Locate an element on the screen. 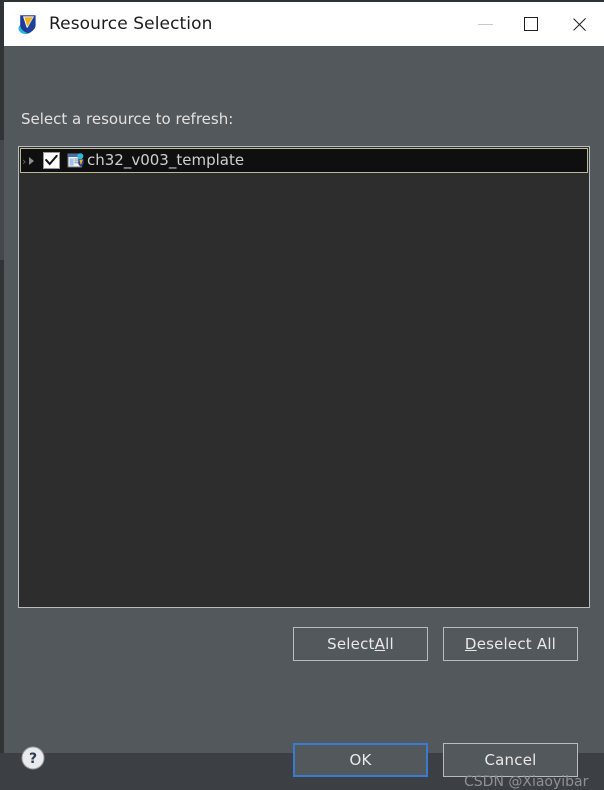 This screenshot has height=790, width=604. tree-row: › is located at coordinates (304, 160).